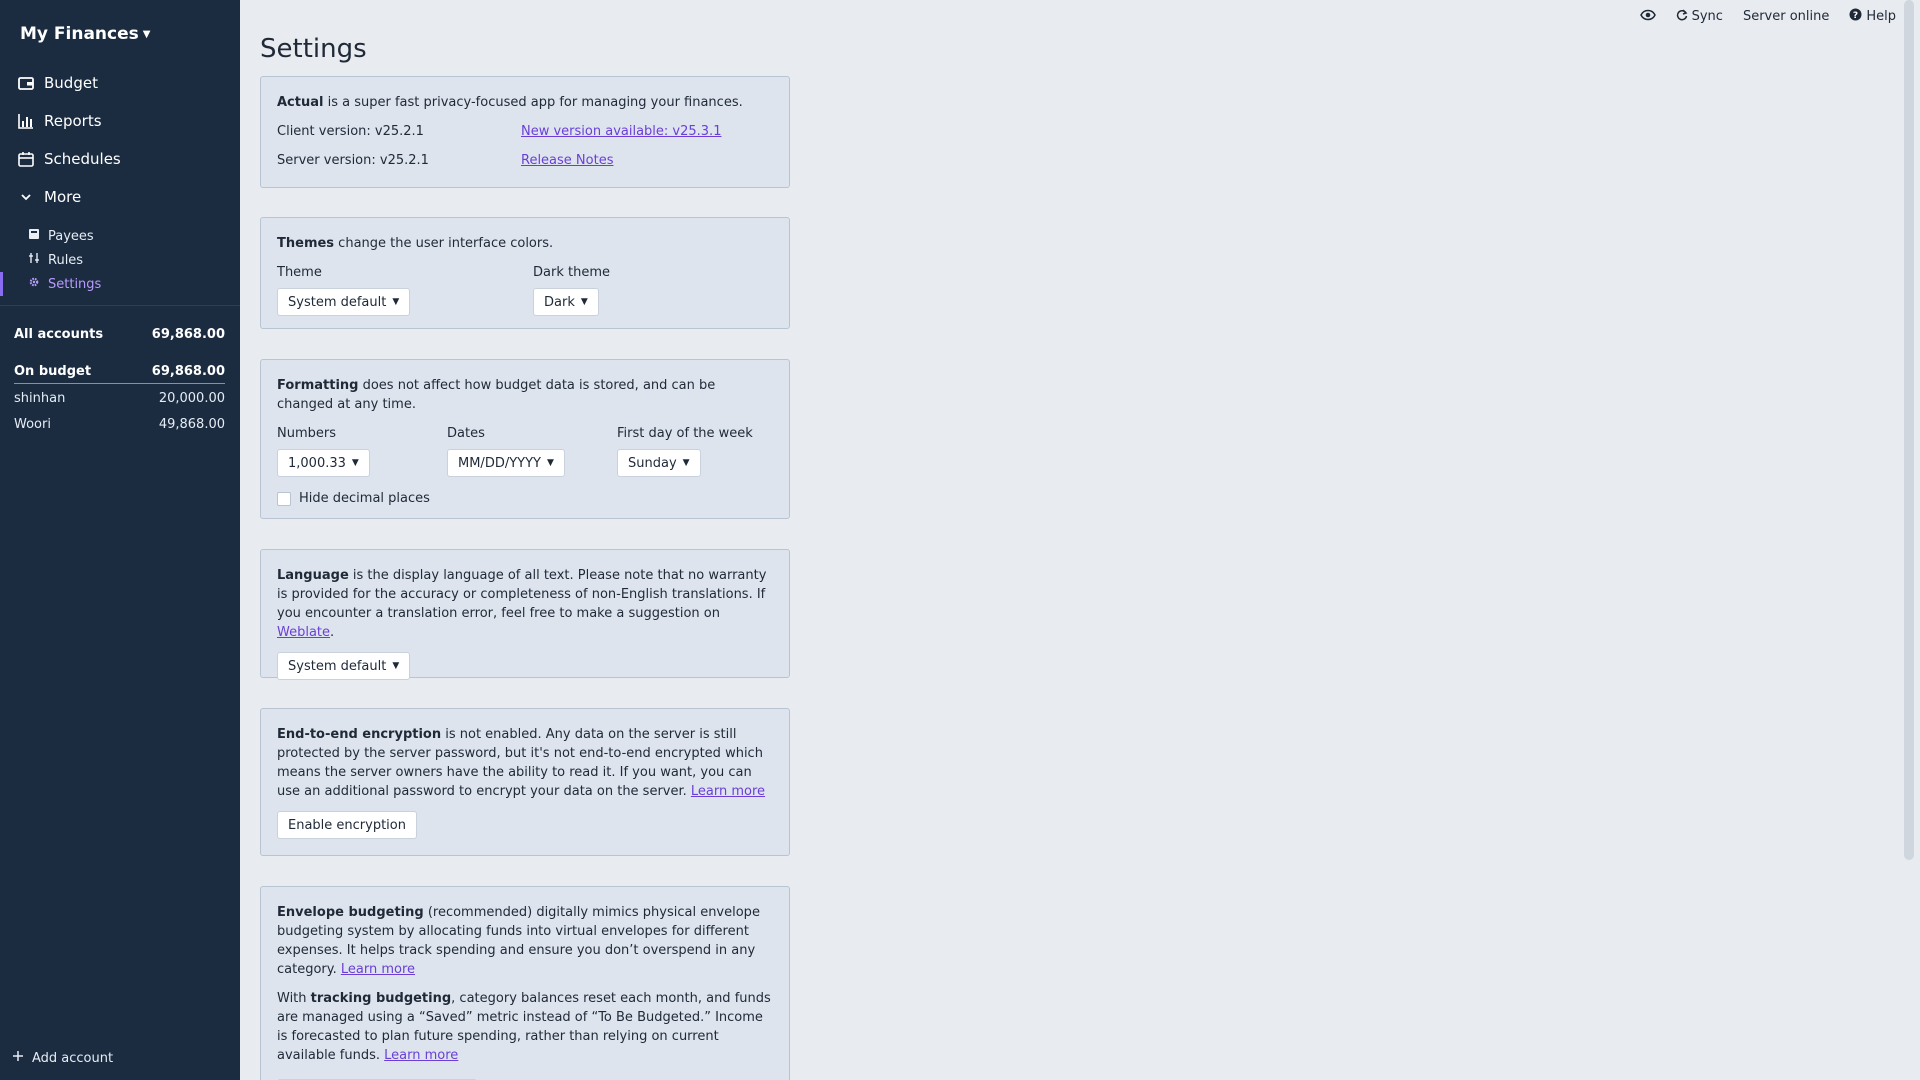 This screenshot has width=1920, height=1080. What do you see at coordinates (119, 334) in the screenshot?
I see `all-accounts-row: All accounts 69,868.00` at bounding box center [119, 334].